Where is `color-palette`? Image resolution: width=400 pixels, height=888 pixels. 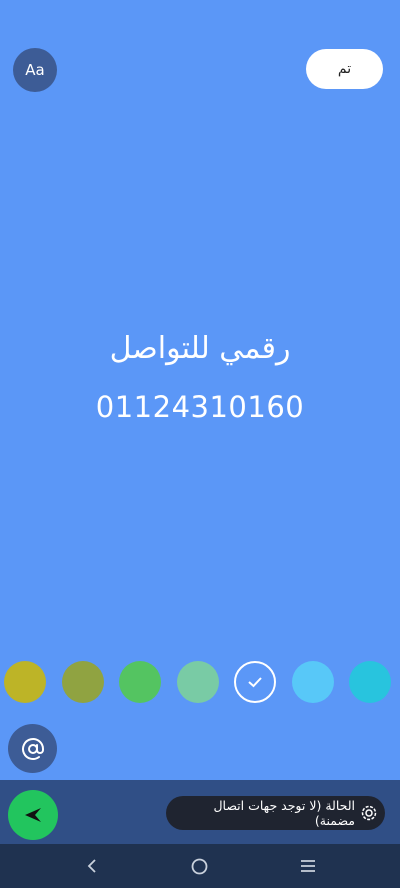 color-palette is located at coordinates (200, 682).